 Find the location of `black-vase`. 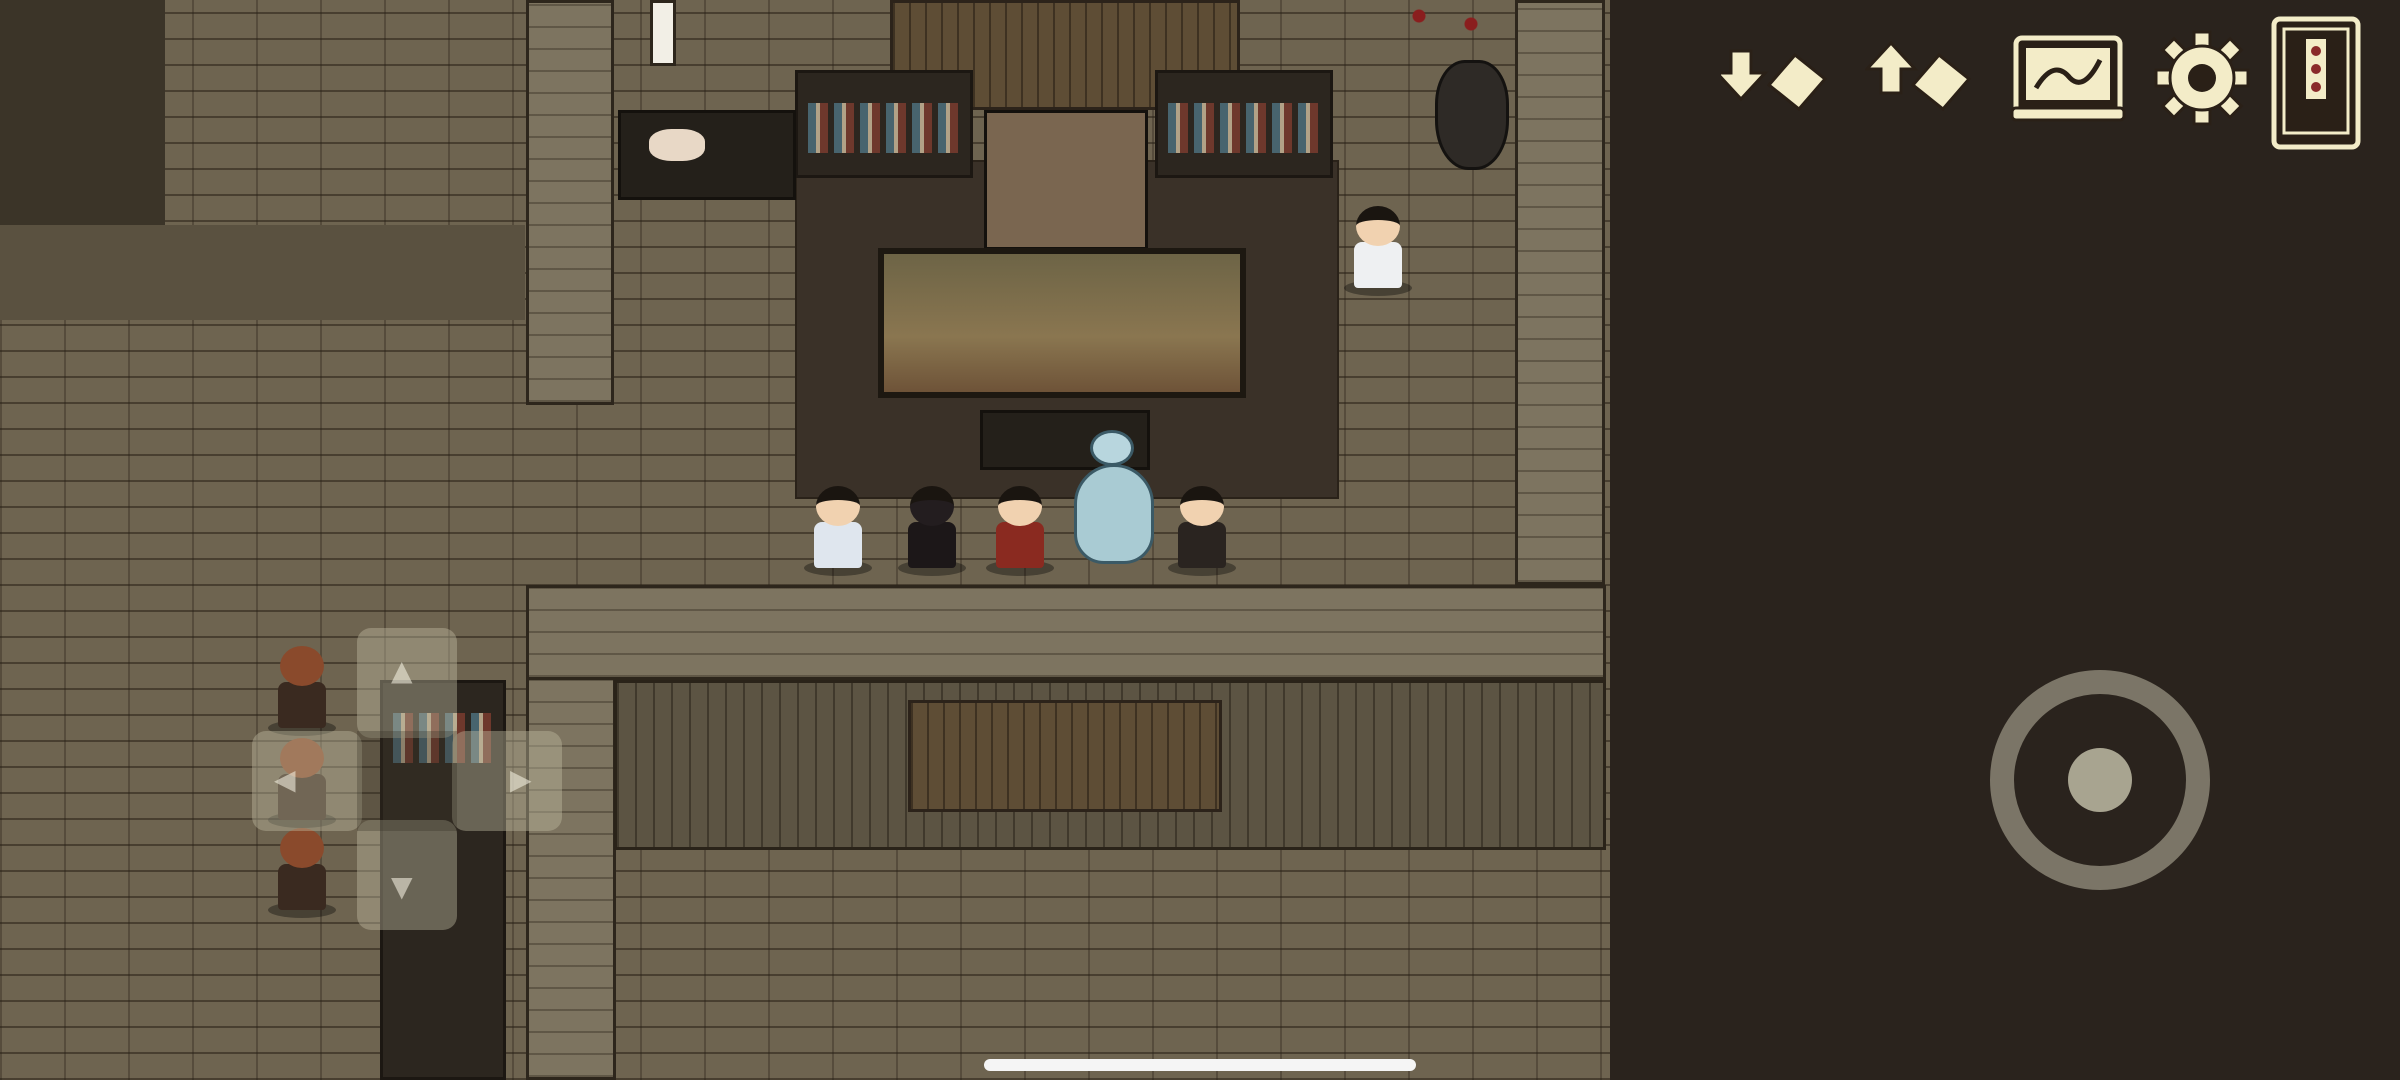

black-vase is located at coordinates (1472, 115).